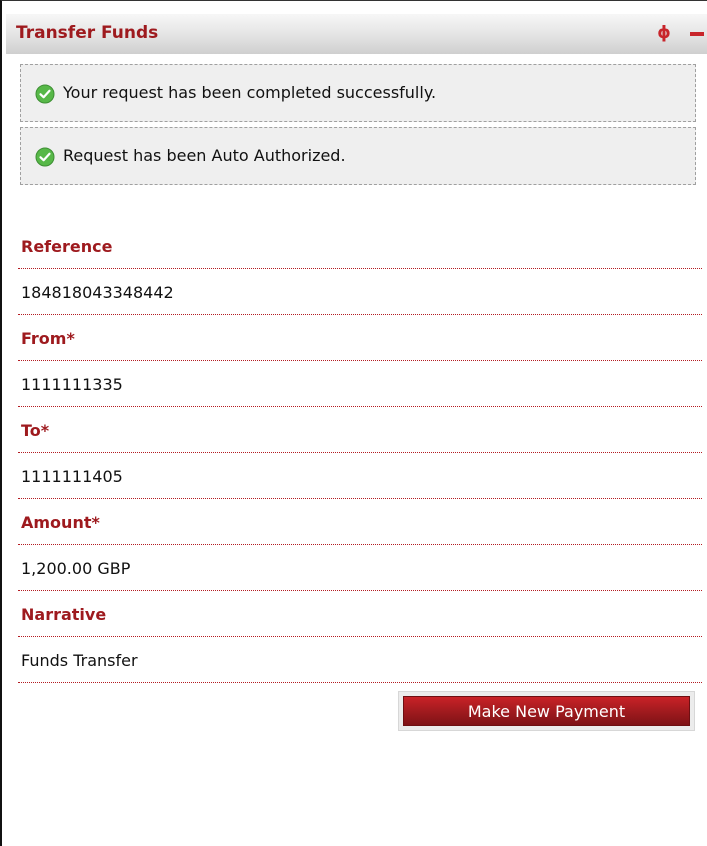  I want to click on authorized-message-text: Request has been Auto Authorized., so click(204, 155).